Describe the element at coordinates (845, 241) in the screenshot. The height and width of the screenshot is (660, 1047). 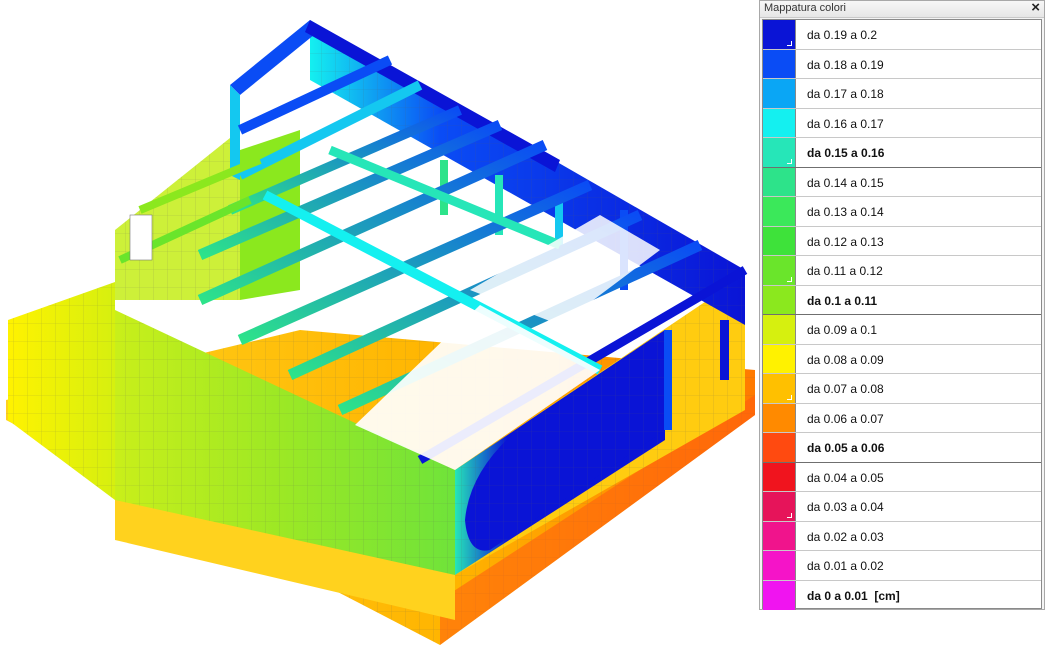
I see `legend-item-label: da 0.12 a 0.13` at that location.